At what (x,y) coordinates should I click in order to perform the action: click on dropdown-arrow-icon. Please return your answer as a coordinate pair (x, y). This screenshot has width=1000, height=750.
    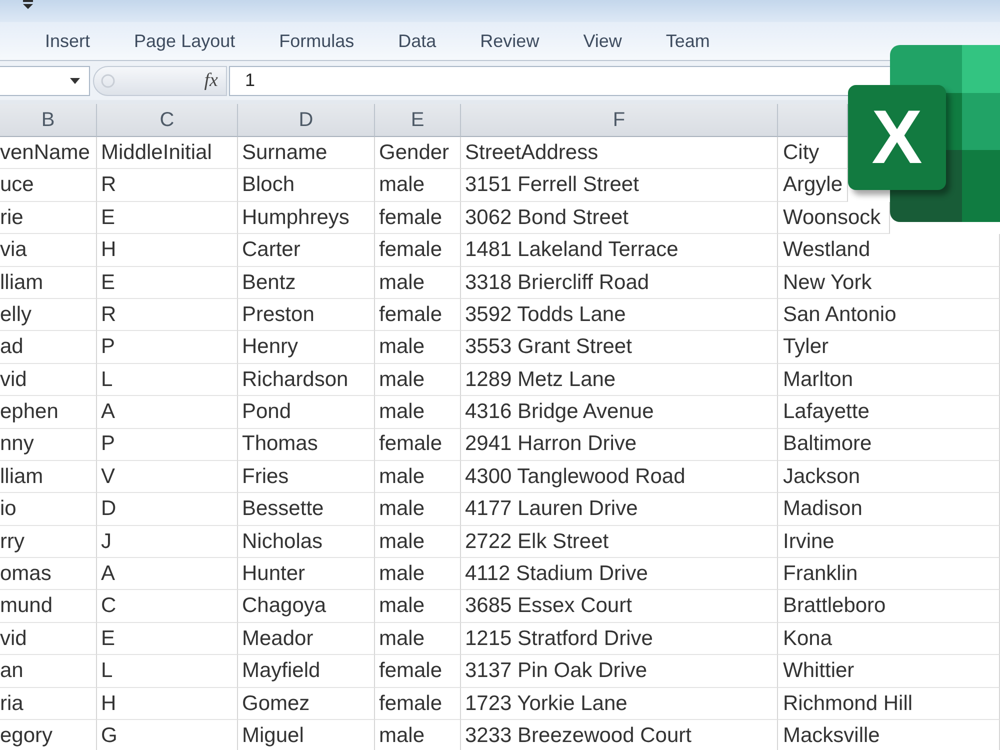
    Looking at the image, I should click on (28, 4).